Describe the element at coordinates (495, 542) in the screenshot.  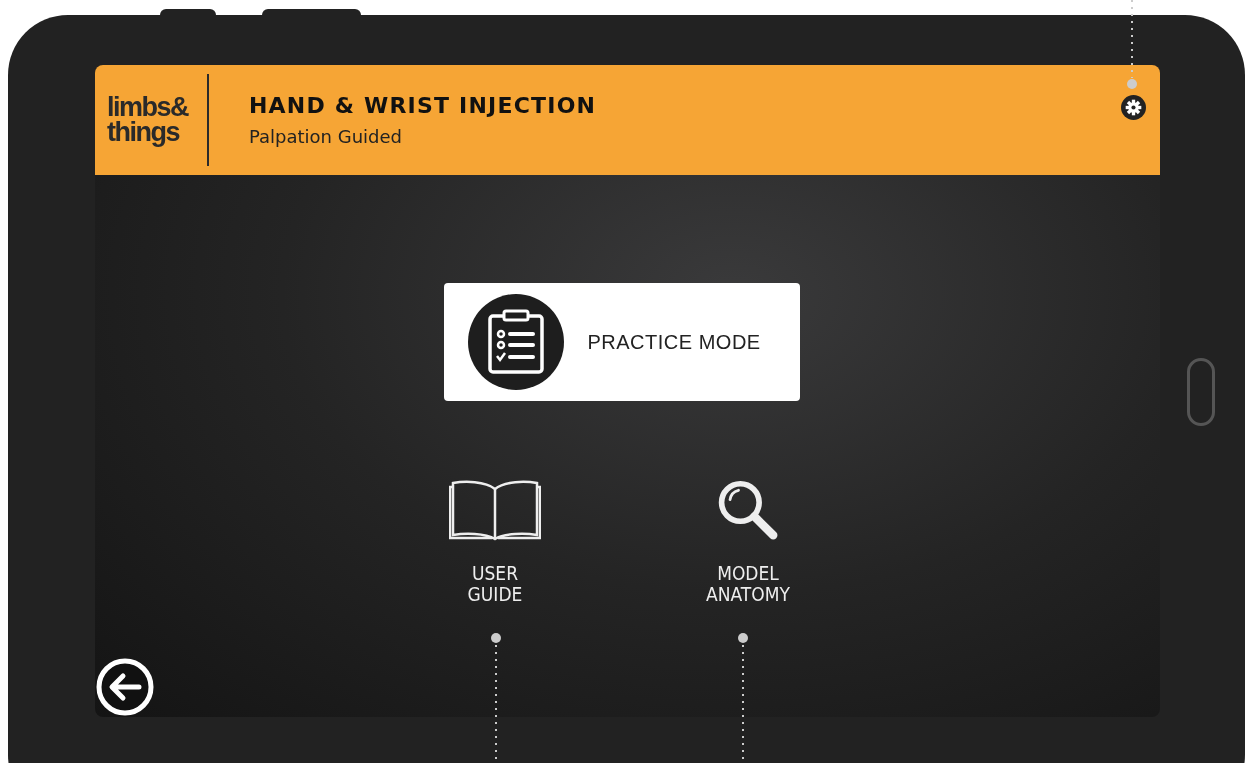
I see `user-guide-button: USER GUIDE` at that location.